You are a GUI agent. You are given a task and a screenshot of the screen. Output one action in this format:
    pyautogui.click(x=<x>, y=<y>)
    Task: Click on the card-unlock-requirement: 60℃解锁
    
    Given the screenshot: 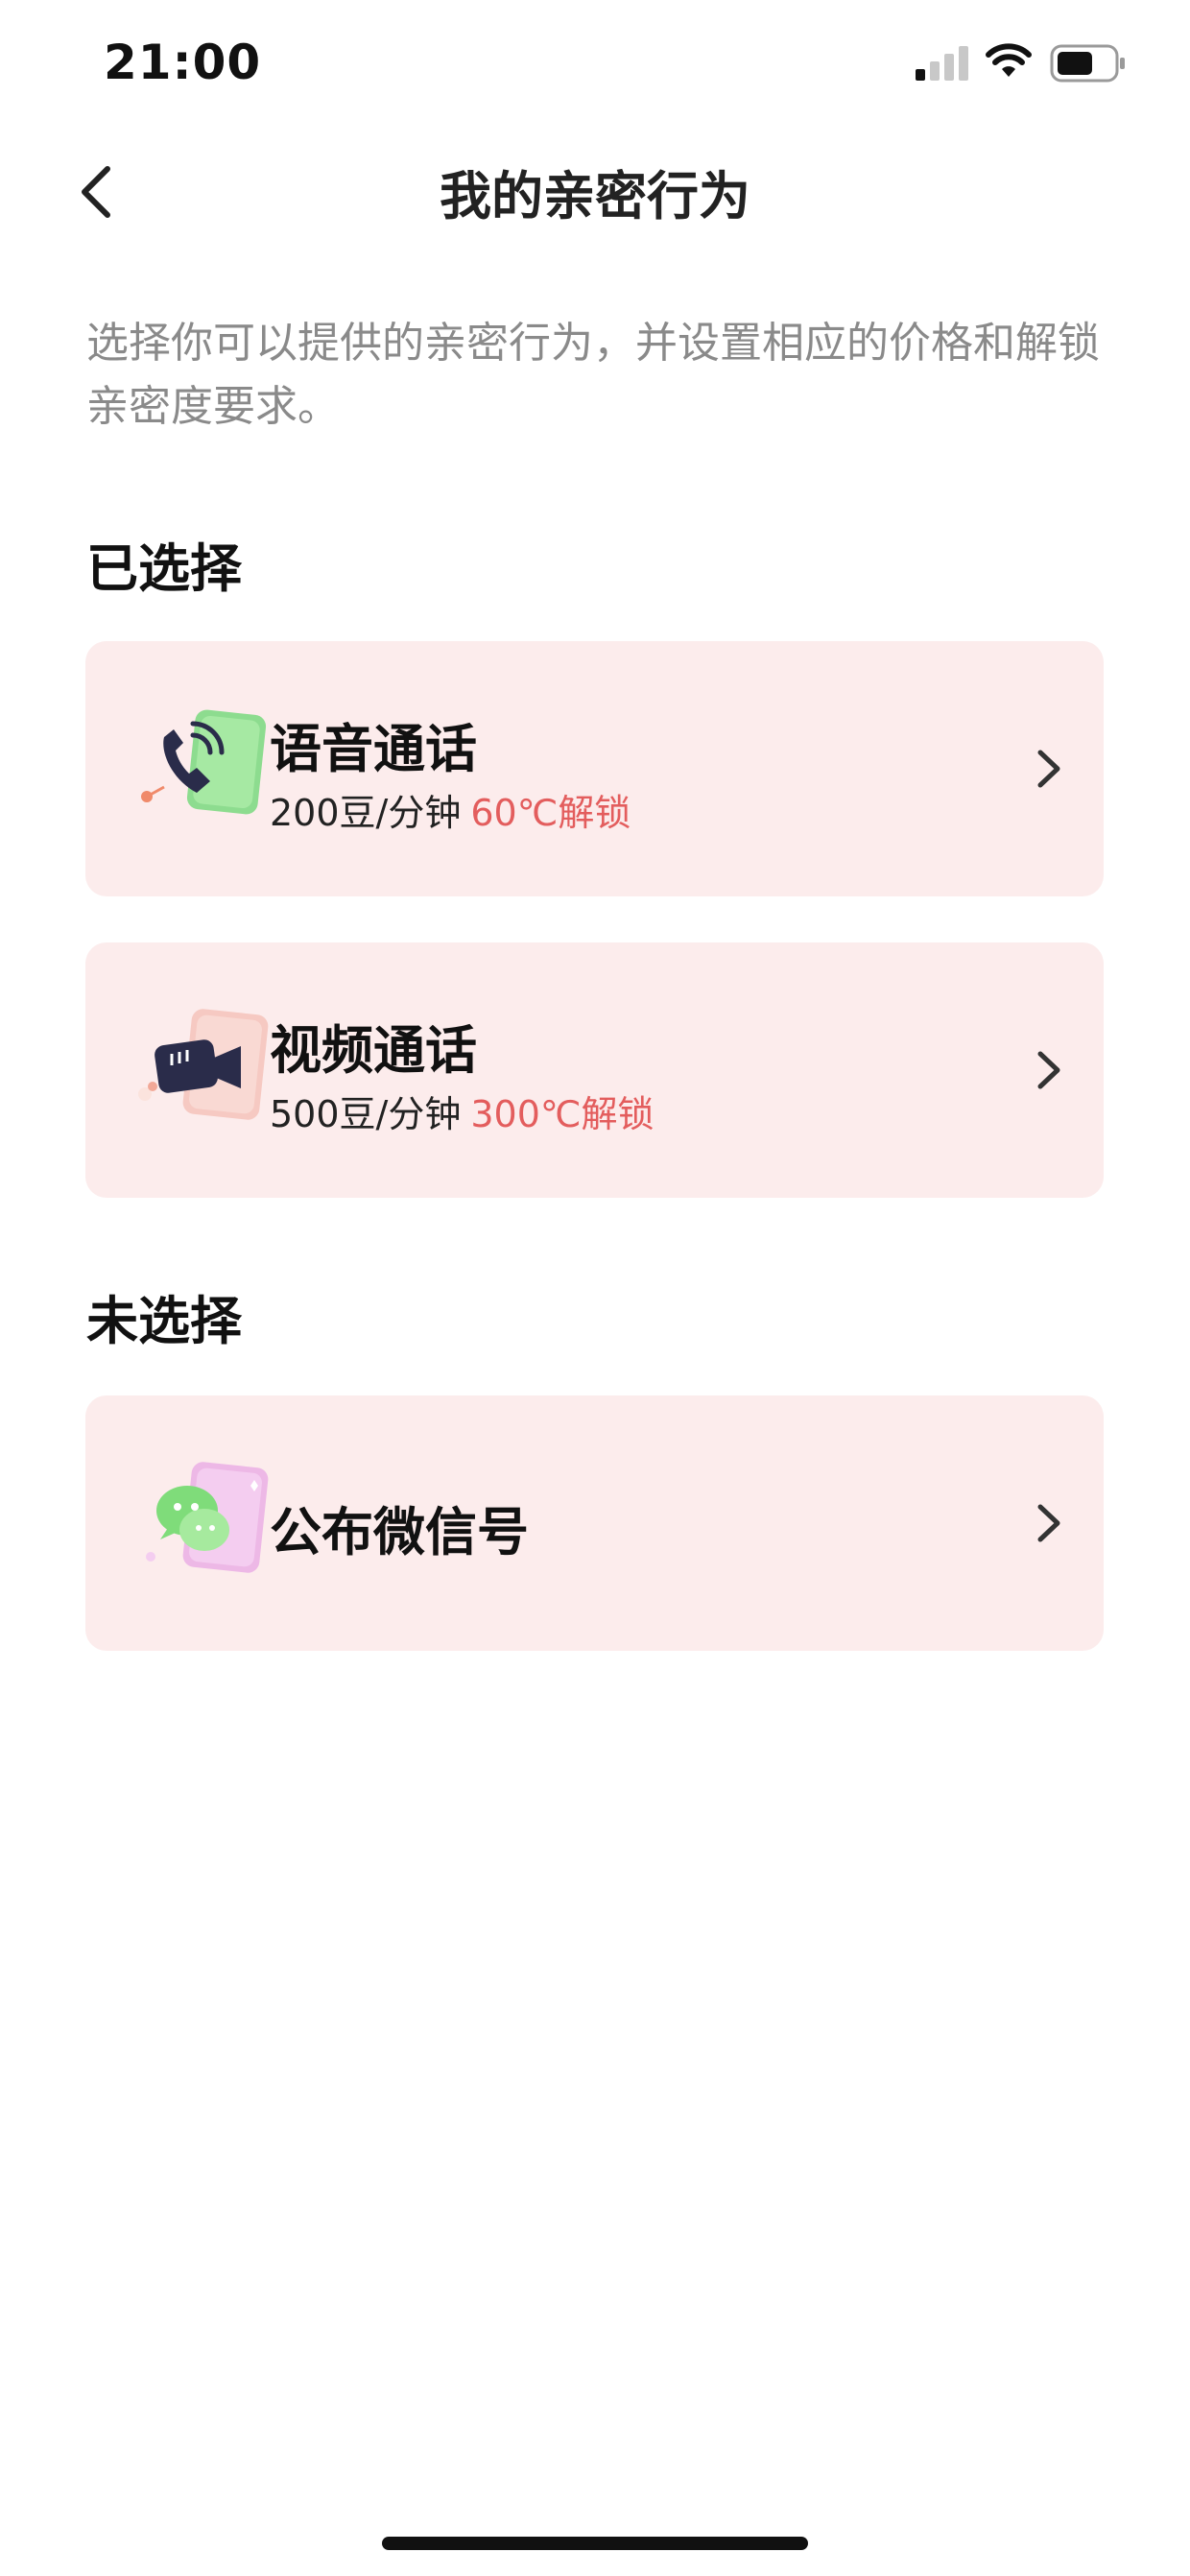 What is the action you would take?
    pyautogui.click(x=551, y=813)
    